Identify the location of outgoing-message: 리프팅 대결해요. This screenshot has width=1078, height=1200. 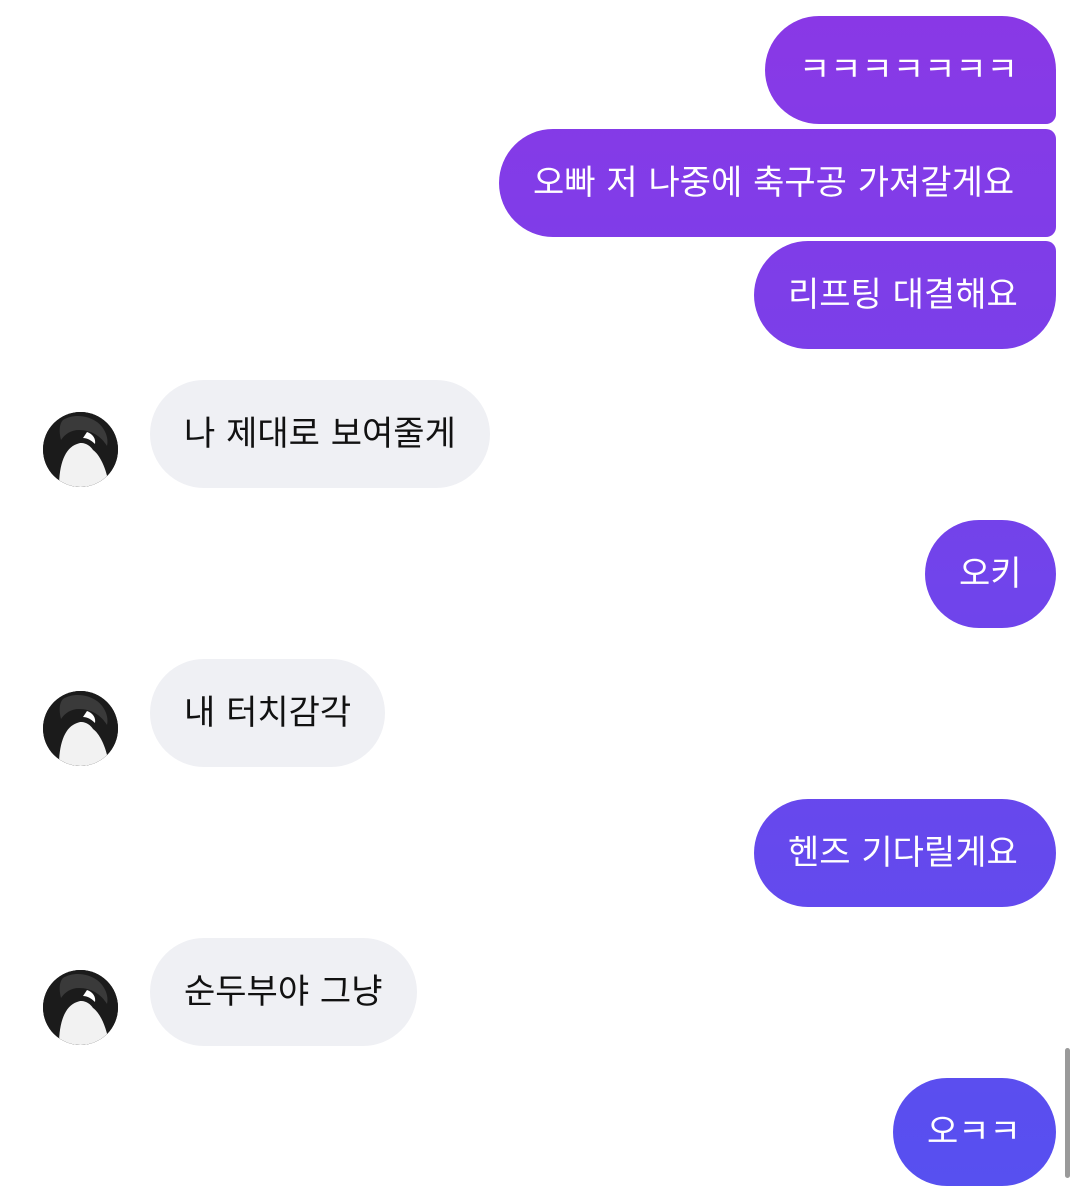
(905, 295).